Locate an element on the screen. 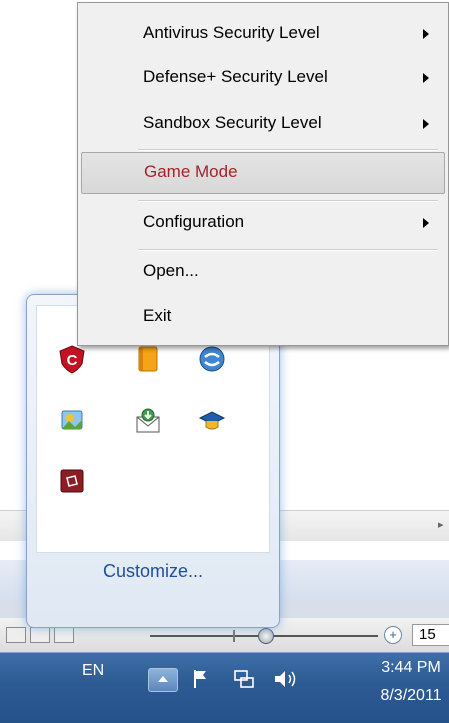 This screenshot has width=449, height=723. language-indicator: EN is located at coordinates (93, 671).